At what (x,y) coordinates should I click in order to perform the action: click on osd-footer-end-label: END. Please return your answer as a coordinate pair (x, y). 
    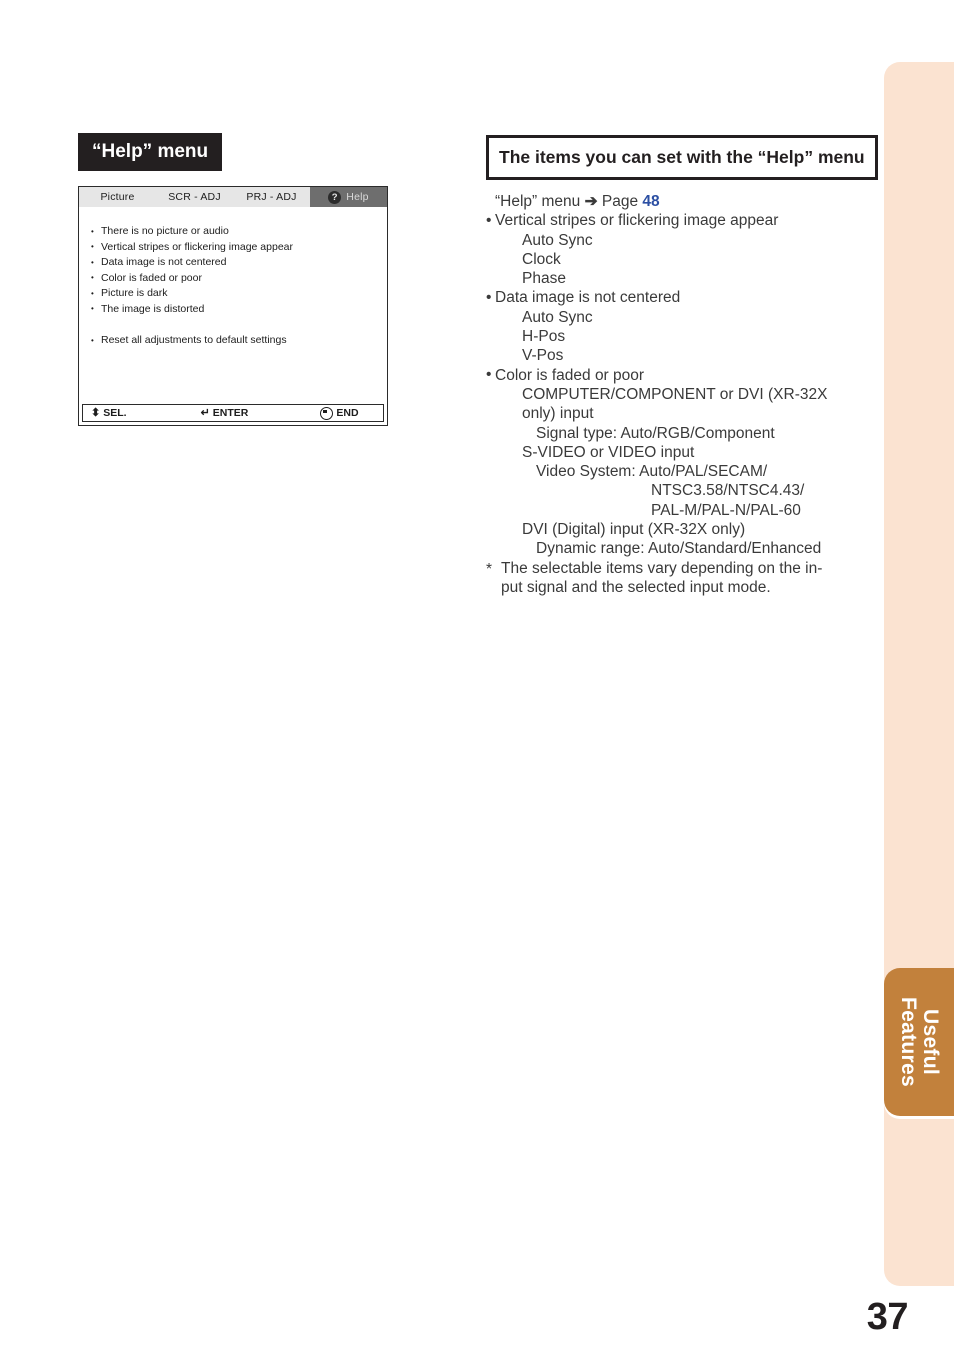
    Looking at the image, I should click on (347, 413).